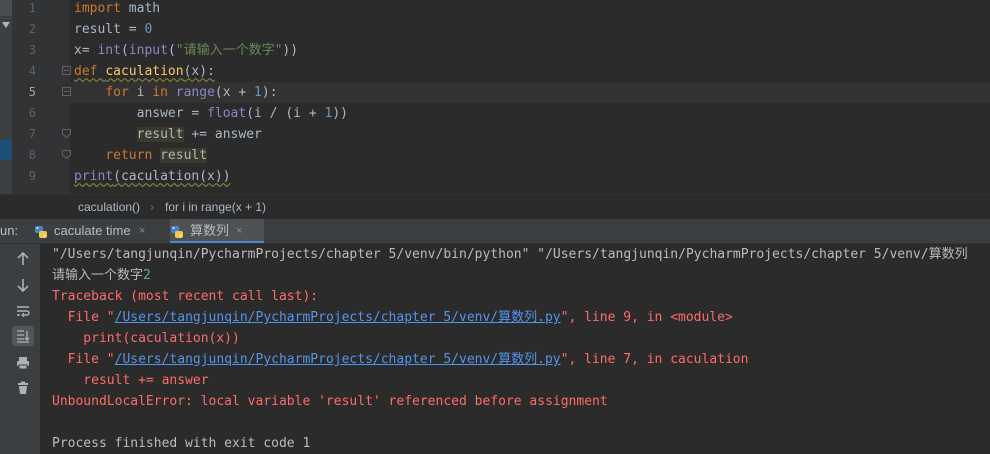 The width and height of the screenshot is (990, 454). I want to click on code-line: 7 result += answer, so click(501, 134).